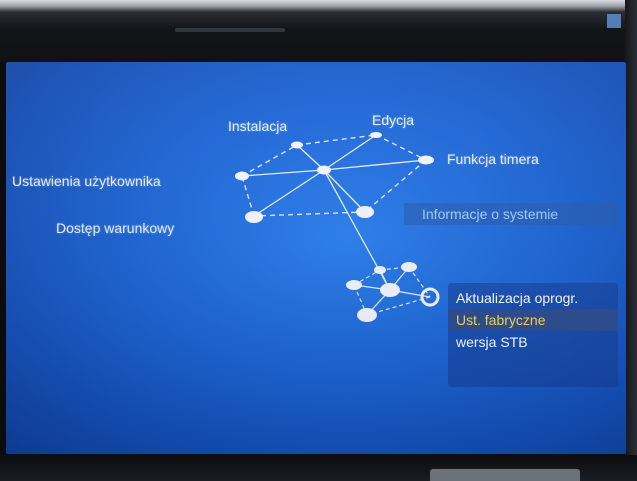 This screenshot has width=637, height=481. Describe the element at coordinates (376, 135) in the screenshot. I see `node-edycja` at that location.